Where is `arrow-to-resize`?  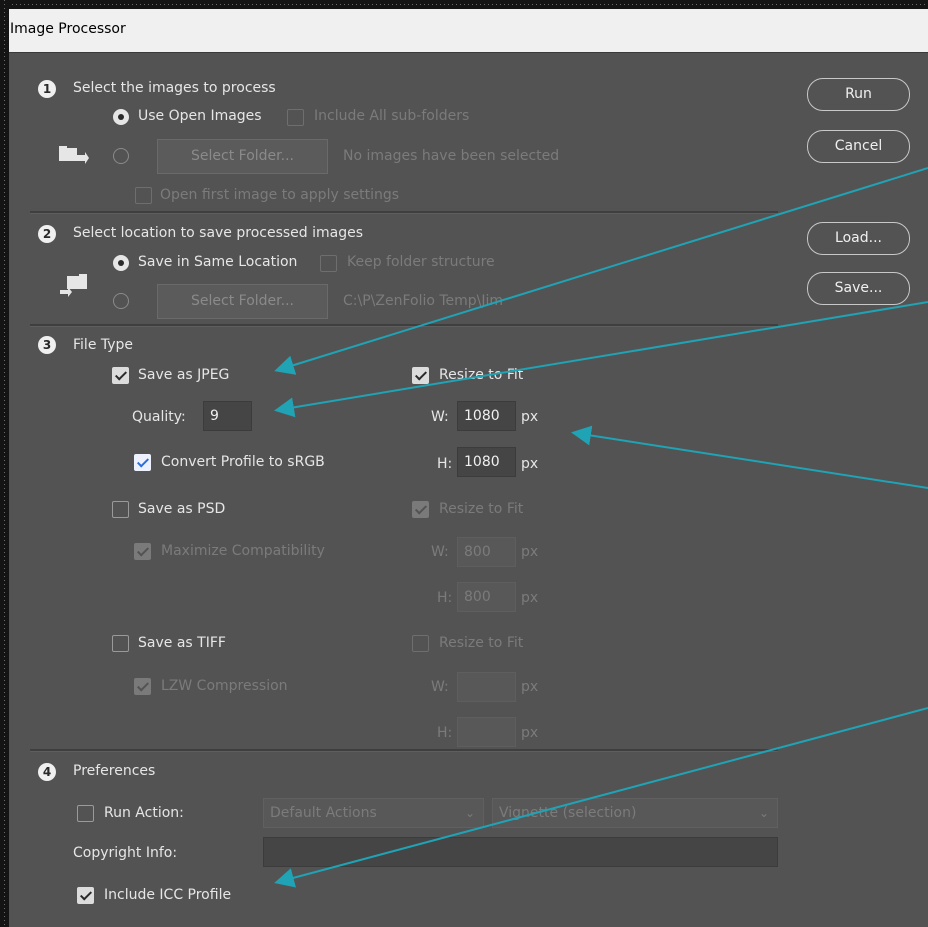
arrow-to-resize is located at coordinates (749, 457).